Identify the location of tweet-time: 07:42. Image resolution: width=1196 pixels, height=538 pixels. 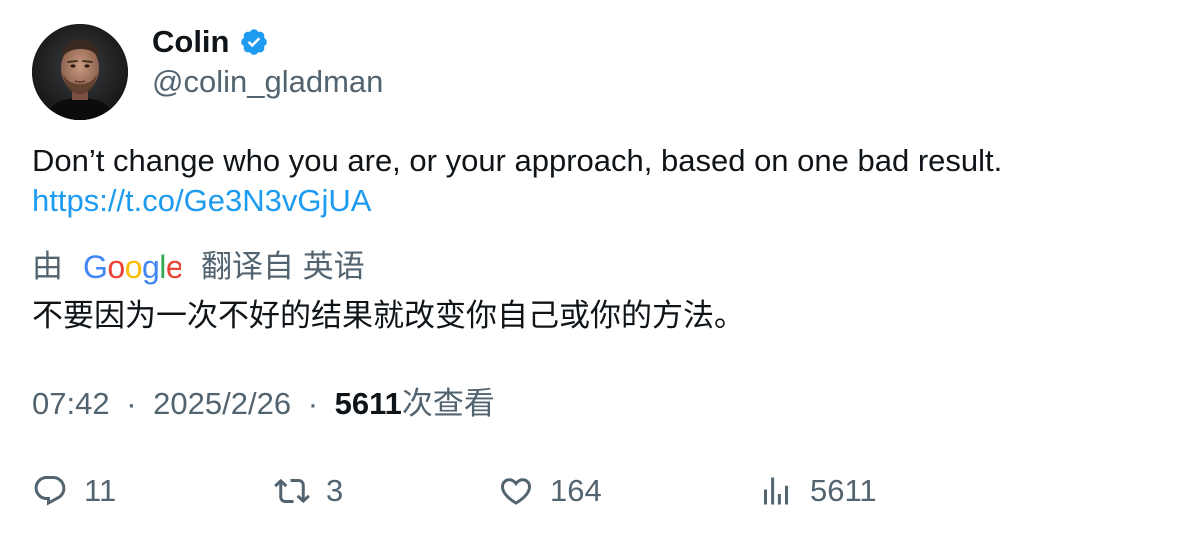
(71, 403).